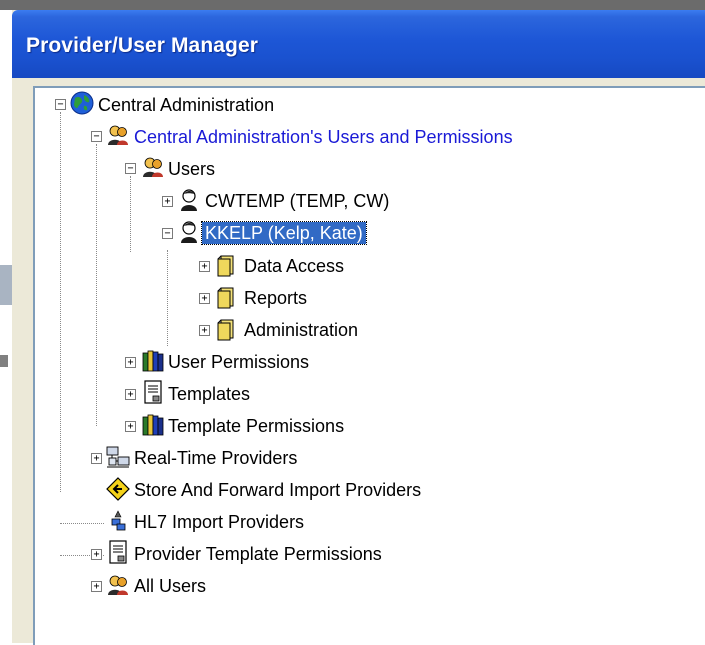 The image size is (705, 645). I want to click on window-title: Provider/User Manager, so click(142, 45).